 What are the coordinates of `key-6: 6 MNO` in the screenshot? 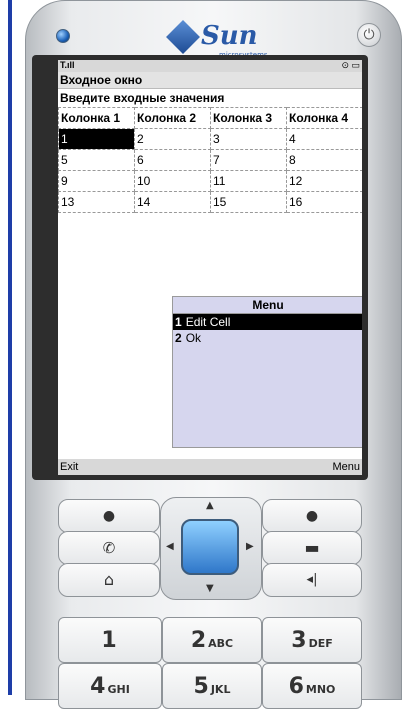 It's located at (312, 686).